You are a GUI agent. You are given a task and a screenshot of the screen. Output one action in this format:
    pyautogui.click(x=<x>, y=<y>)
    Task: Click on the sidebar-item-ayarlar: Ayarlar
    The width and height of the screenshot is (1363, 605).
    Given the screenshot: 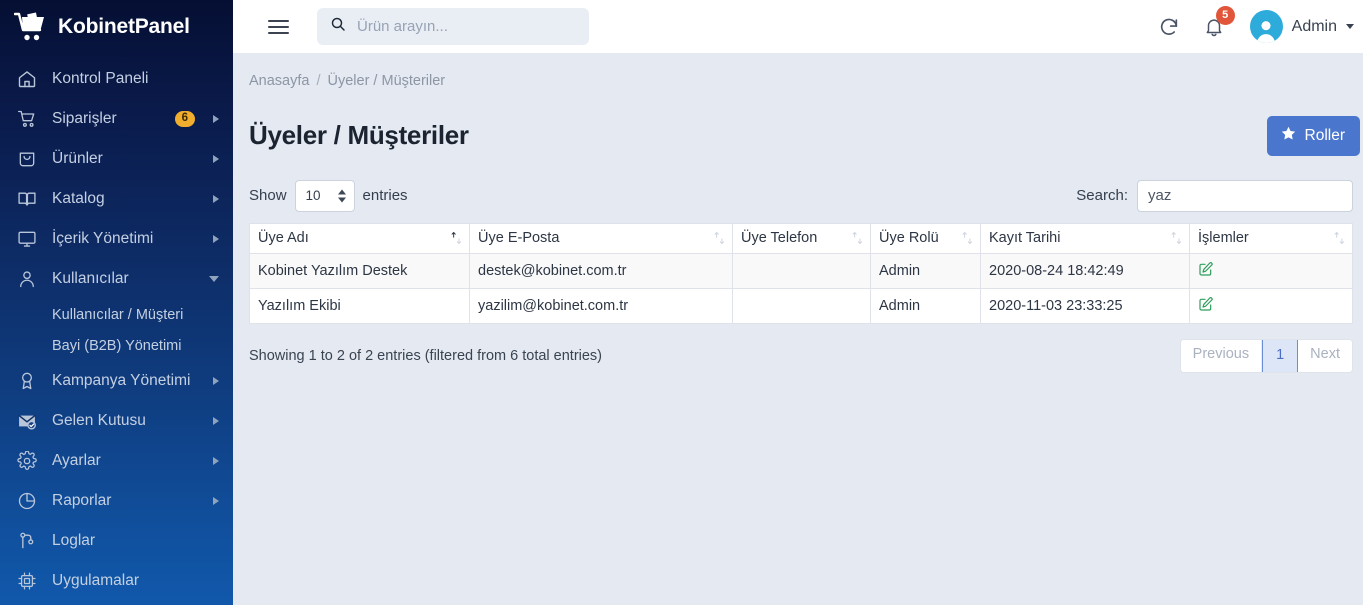 What is the action you would take?
    pyautogui.click(x=116, y=461)
    